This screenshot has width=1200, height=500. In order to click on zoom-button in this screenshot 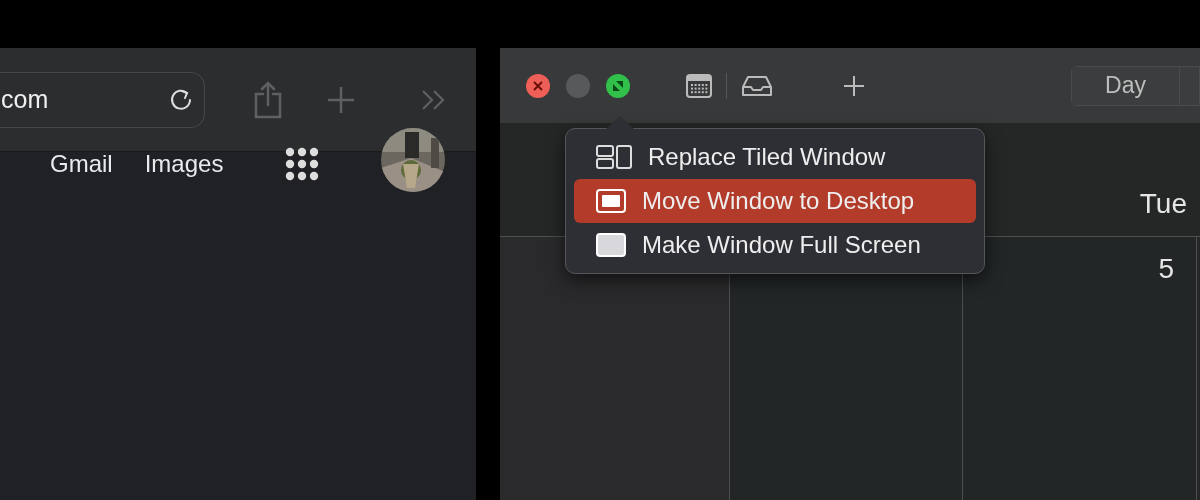, I will do `click(618, 85)`.